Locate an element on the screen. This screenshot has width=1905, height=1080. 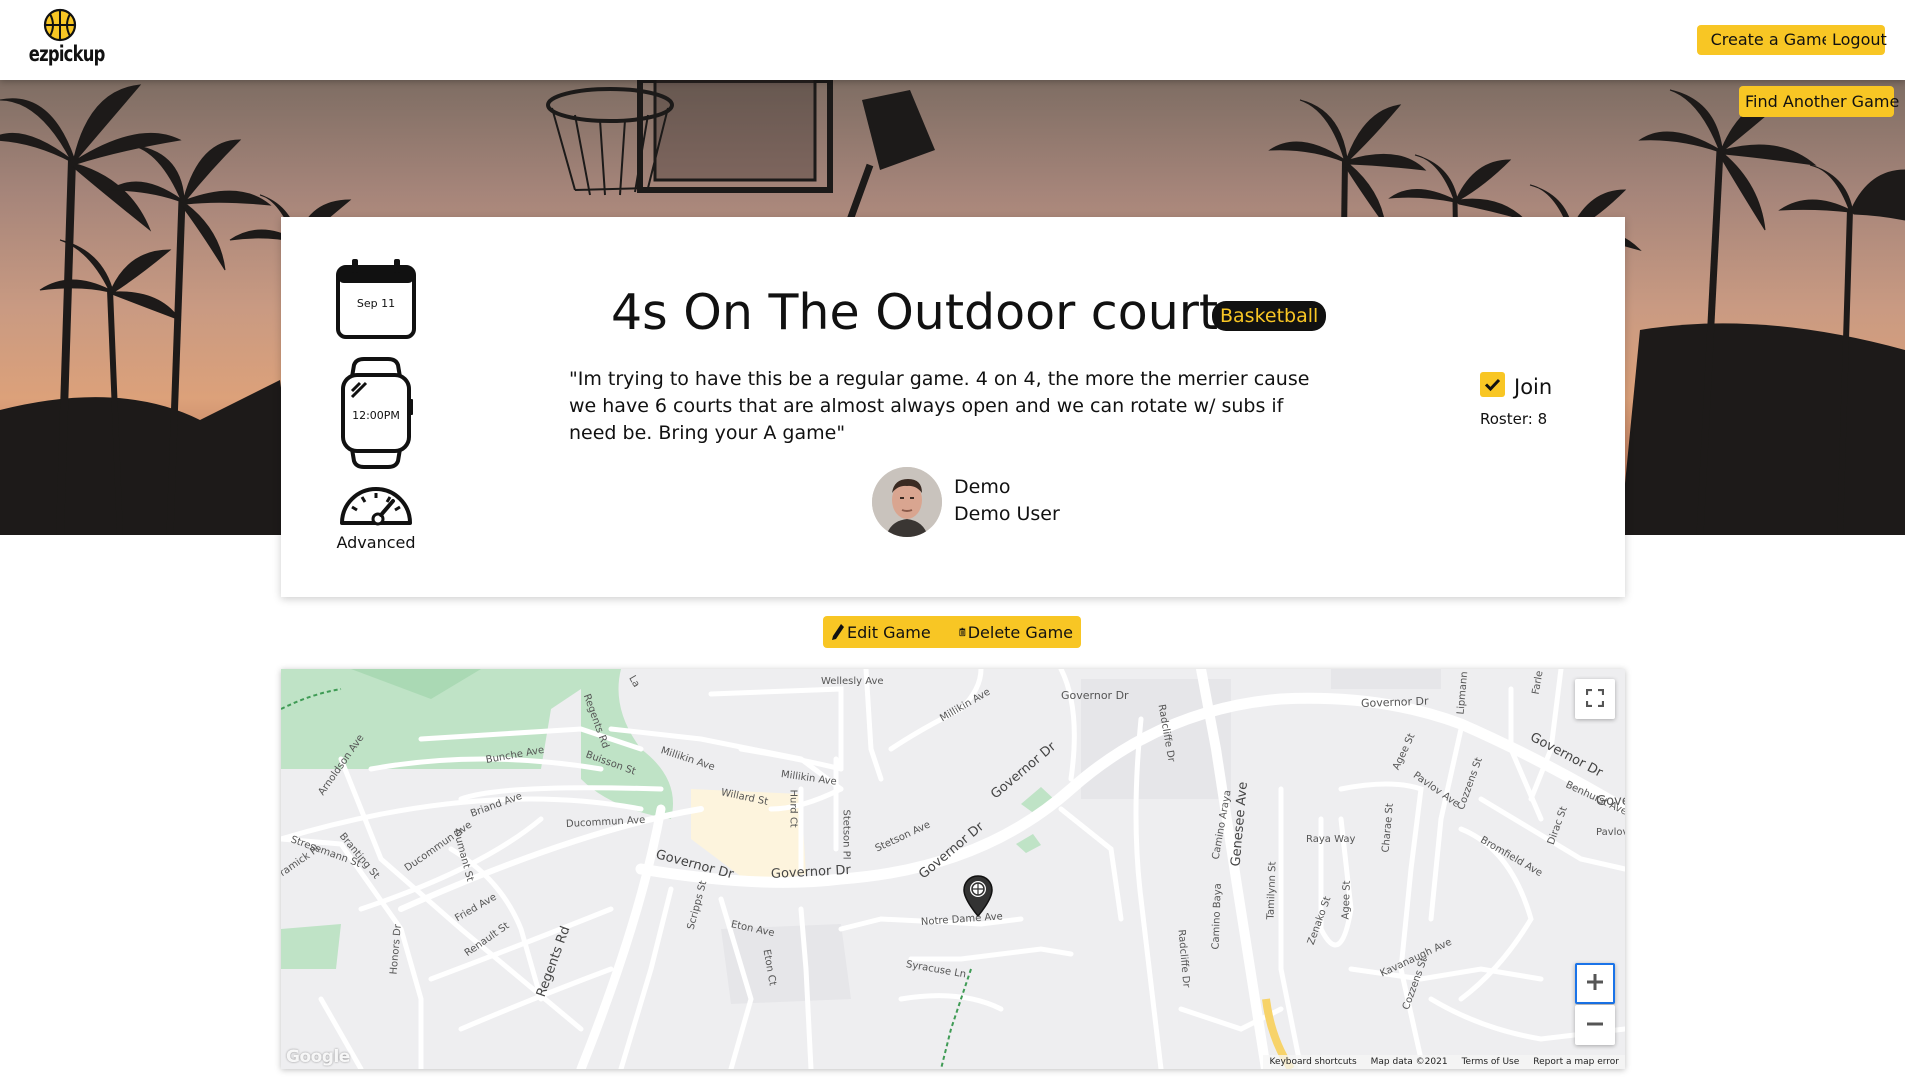
plus-icon is located at coordinates (1595, 982).